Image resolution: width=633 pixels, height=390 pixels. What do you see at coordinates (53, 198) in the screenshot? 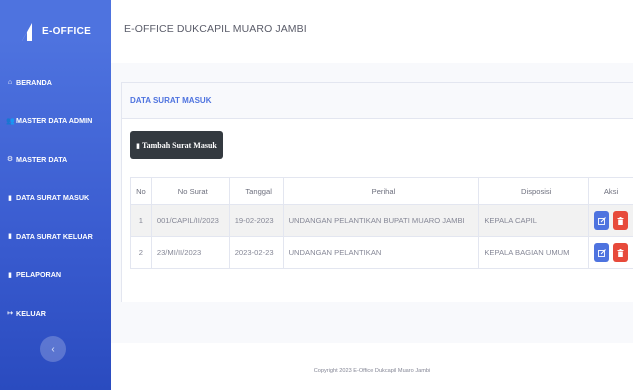
I see `sidebar-item-label: DATA SURAT MASUK` at bounding box center [53, 198].